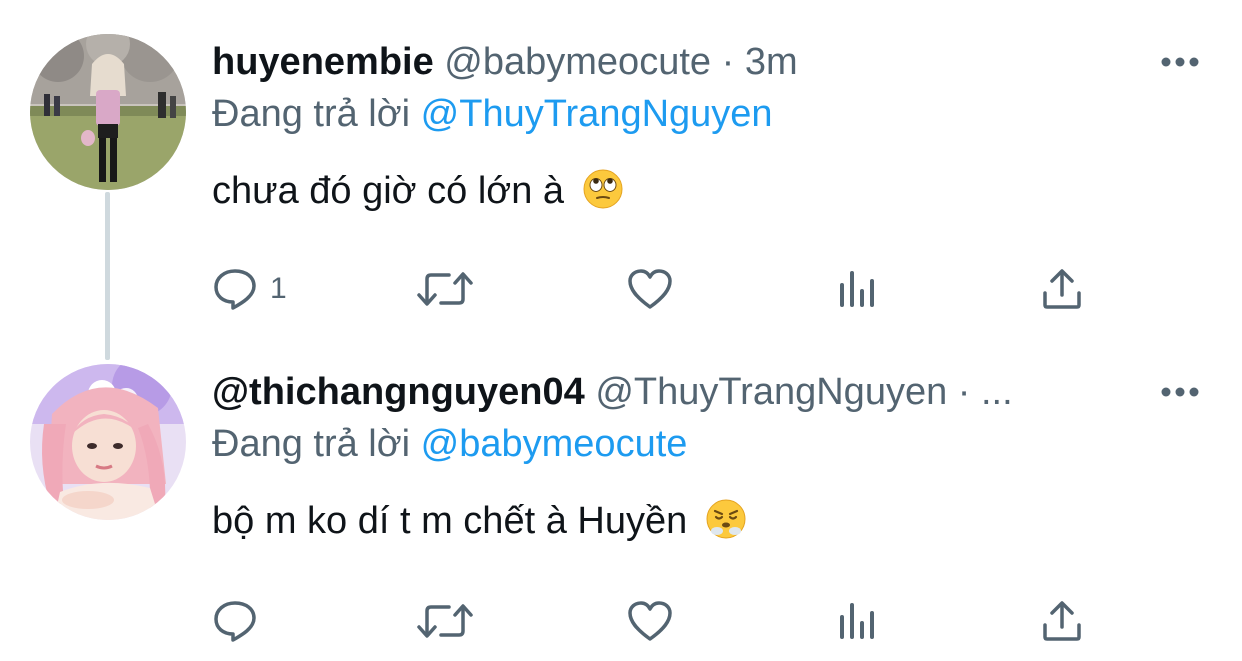 Image resolution: width=1242 pixels, height=661 pixels. I want to click on face-with-steam-from-nose-emoji-icon, so click(726, 525).